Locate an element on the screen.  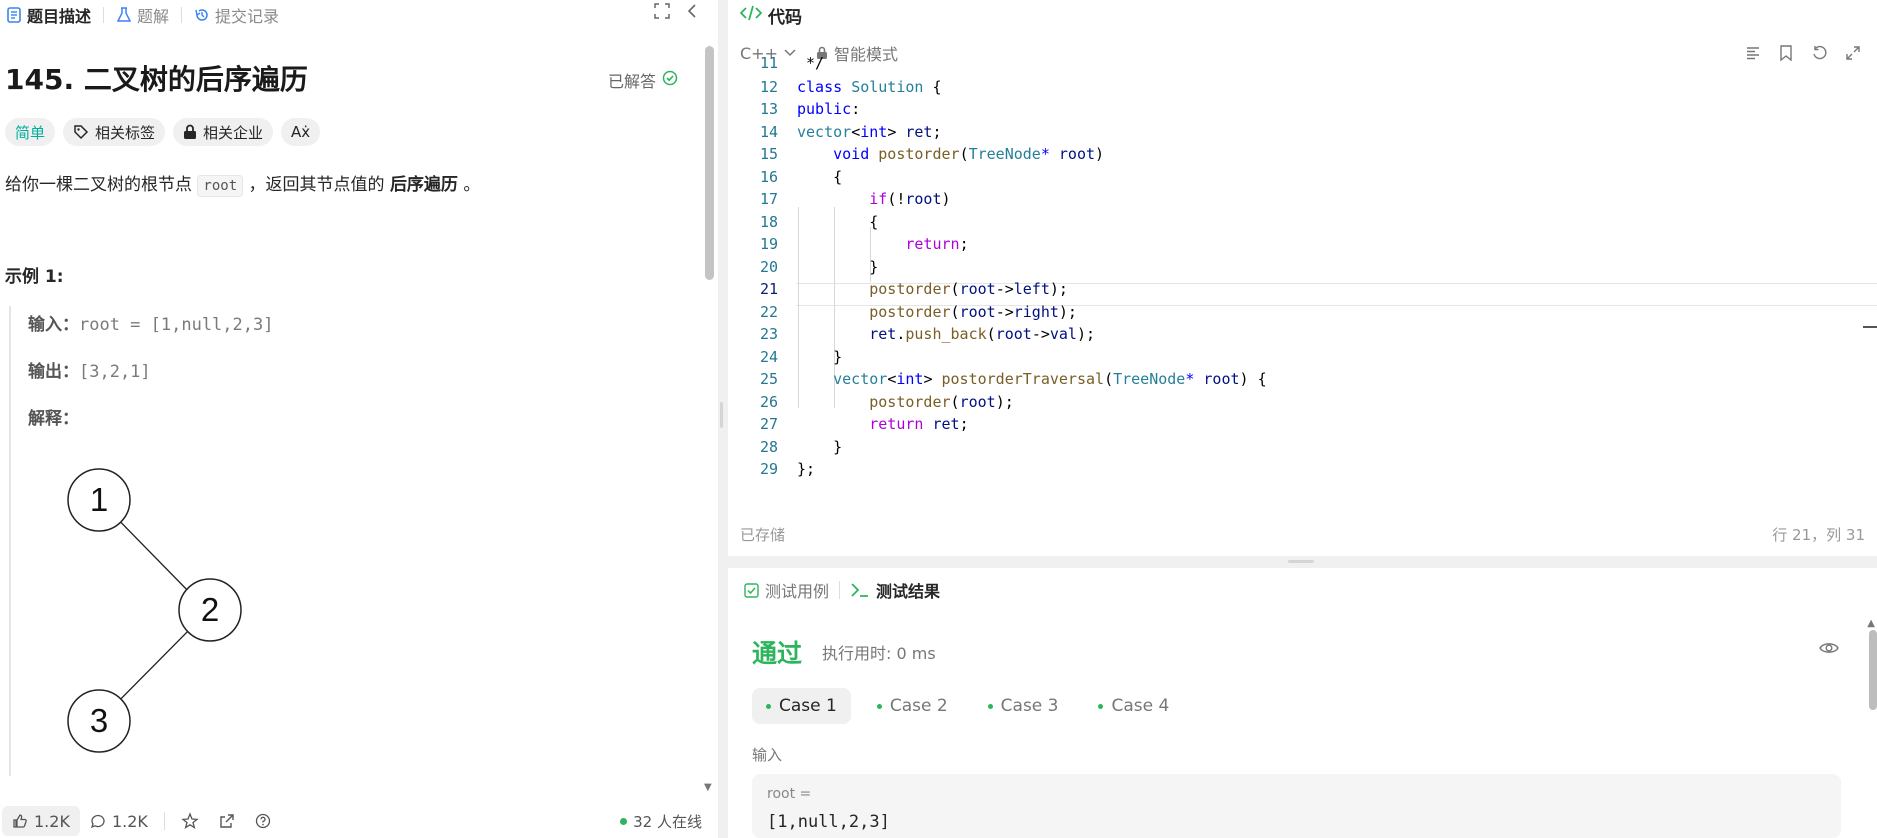
like-button: 1.2K is located at coordinates (41, 821).